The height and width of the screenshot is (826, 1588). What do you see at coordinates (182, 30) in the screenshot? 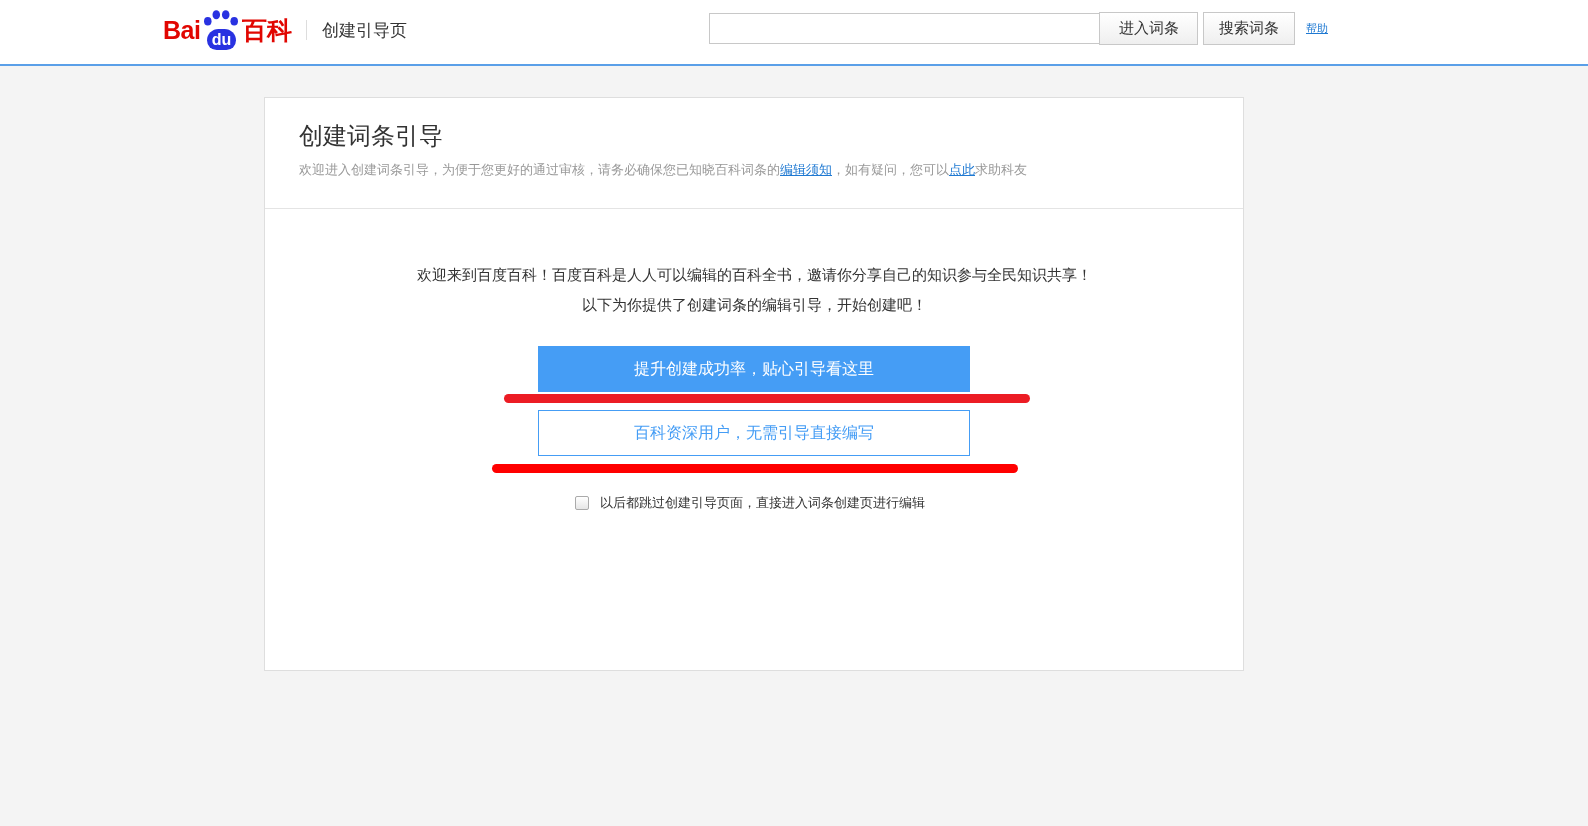
I see `logo-text: Bai` at bounding box center [182, 30].